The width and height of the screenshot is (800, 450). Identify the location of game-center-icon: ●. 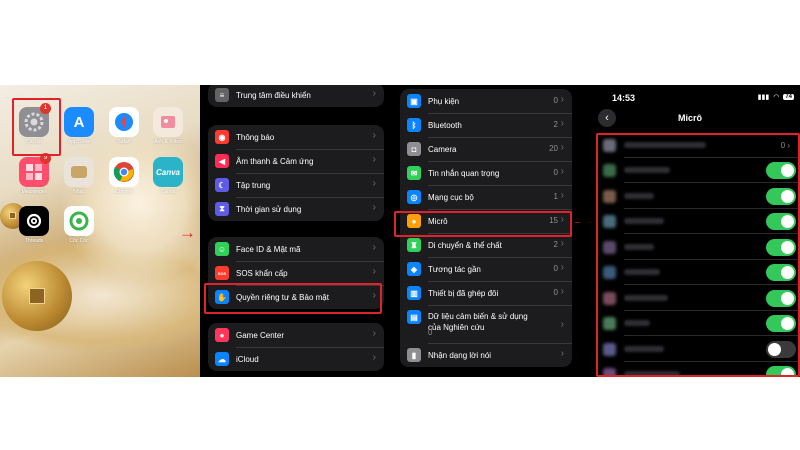
(222, 335).